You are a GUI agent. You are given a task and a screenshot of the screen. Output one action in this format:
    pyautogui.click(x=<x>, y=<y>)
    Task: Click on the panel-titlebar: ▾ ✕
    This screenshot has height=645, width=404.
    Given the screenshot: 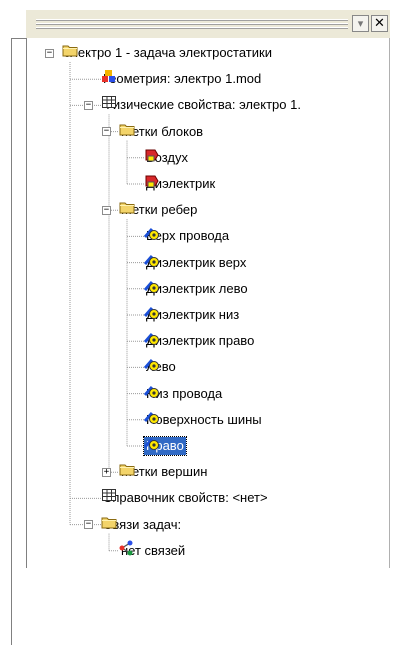 What is the action you would take?
    pyautogui.click(x=208, y=24)
    